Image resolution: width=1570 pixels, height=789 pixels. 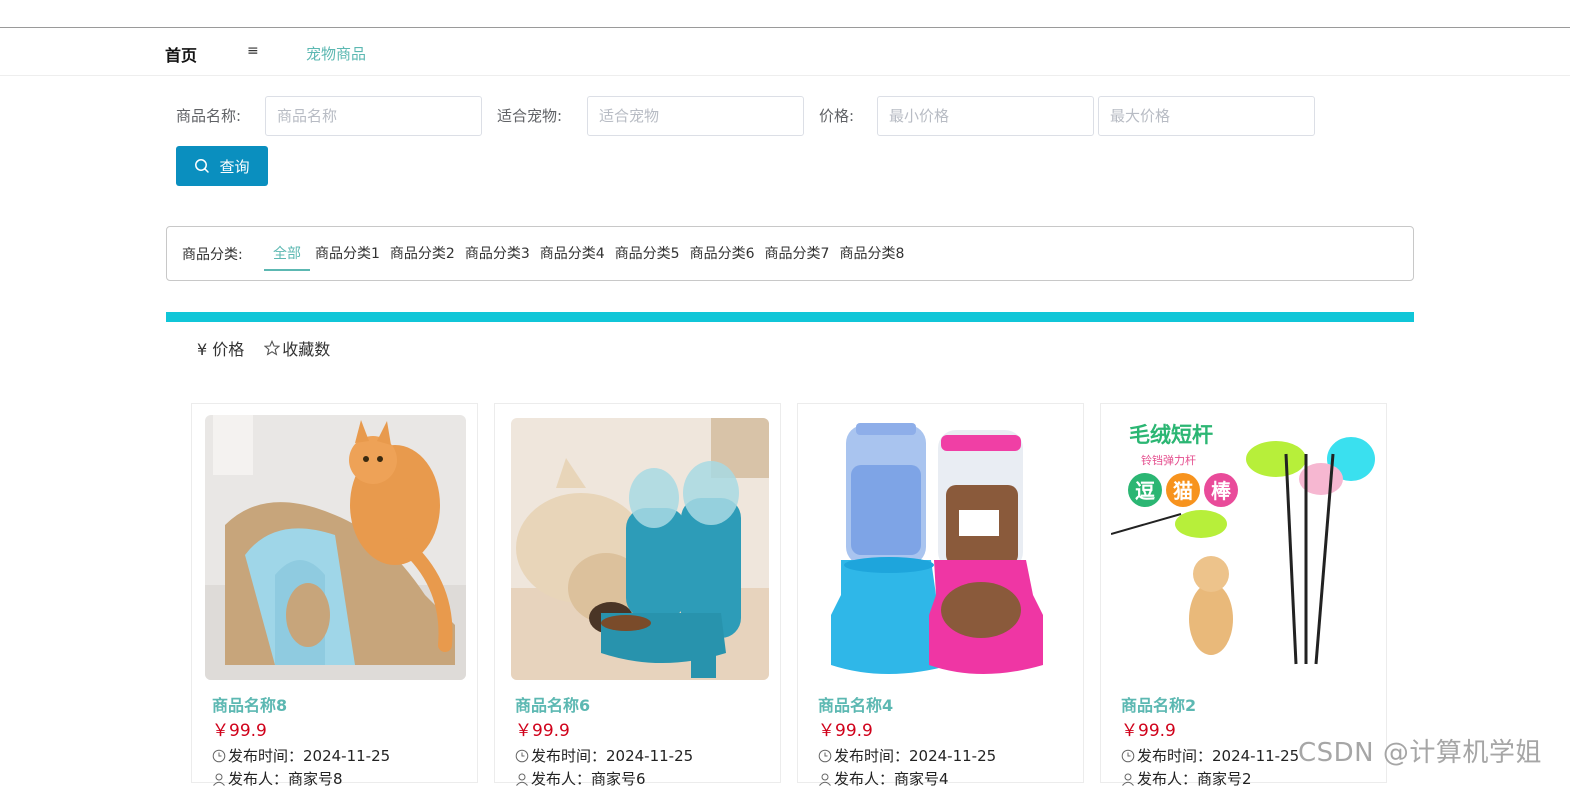 What do you see at coordinates (1194, 779) in the screenshot?
I see `publisher-text: 发布人：商家号2` at bounding box center [1194, 779].